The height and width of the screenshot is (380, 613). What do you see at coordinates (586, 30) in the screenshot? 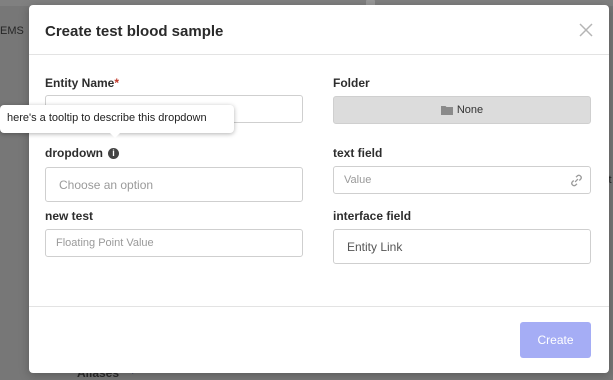
I see `close-icon` at bounding box center [586, 30].